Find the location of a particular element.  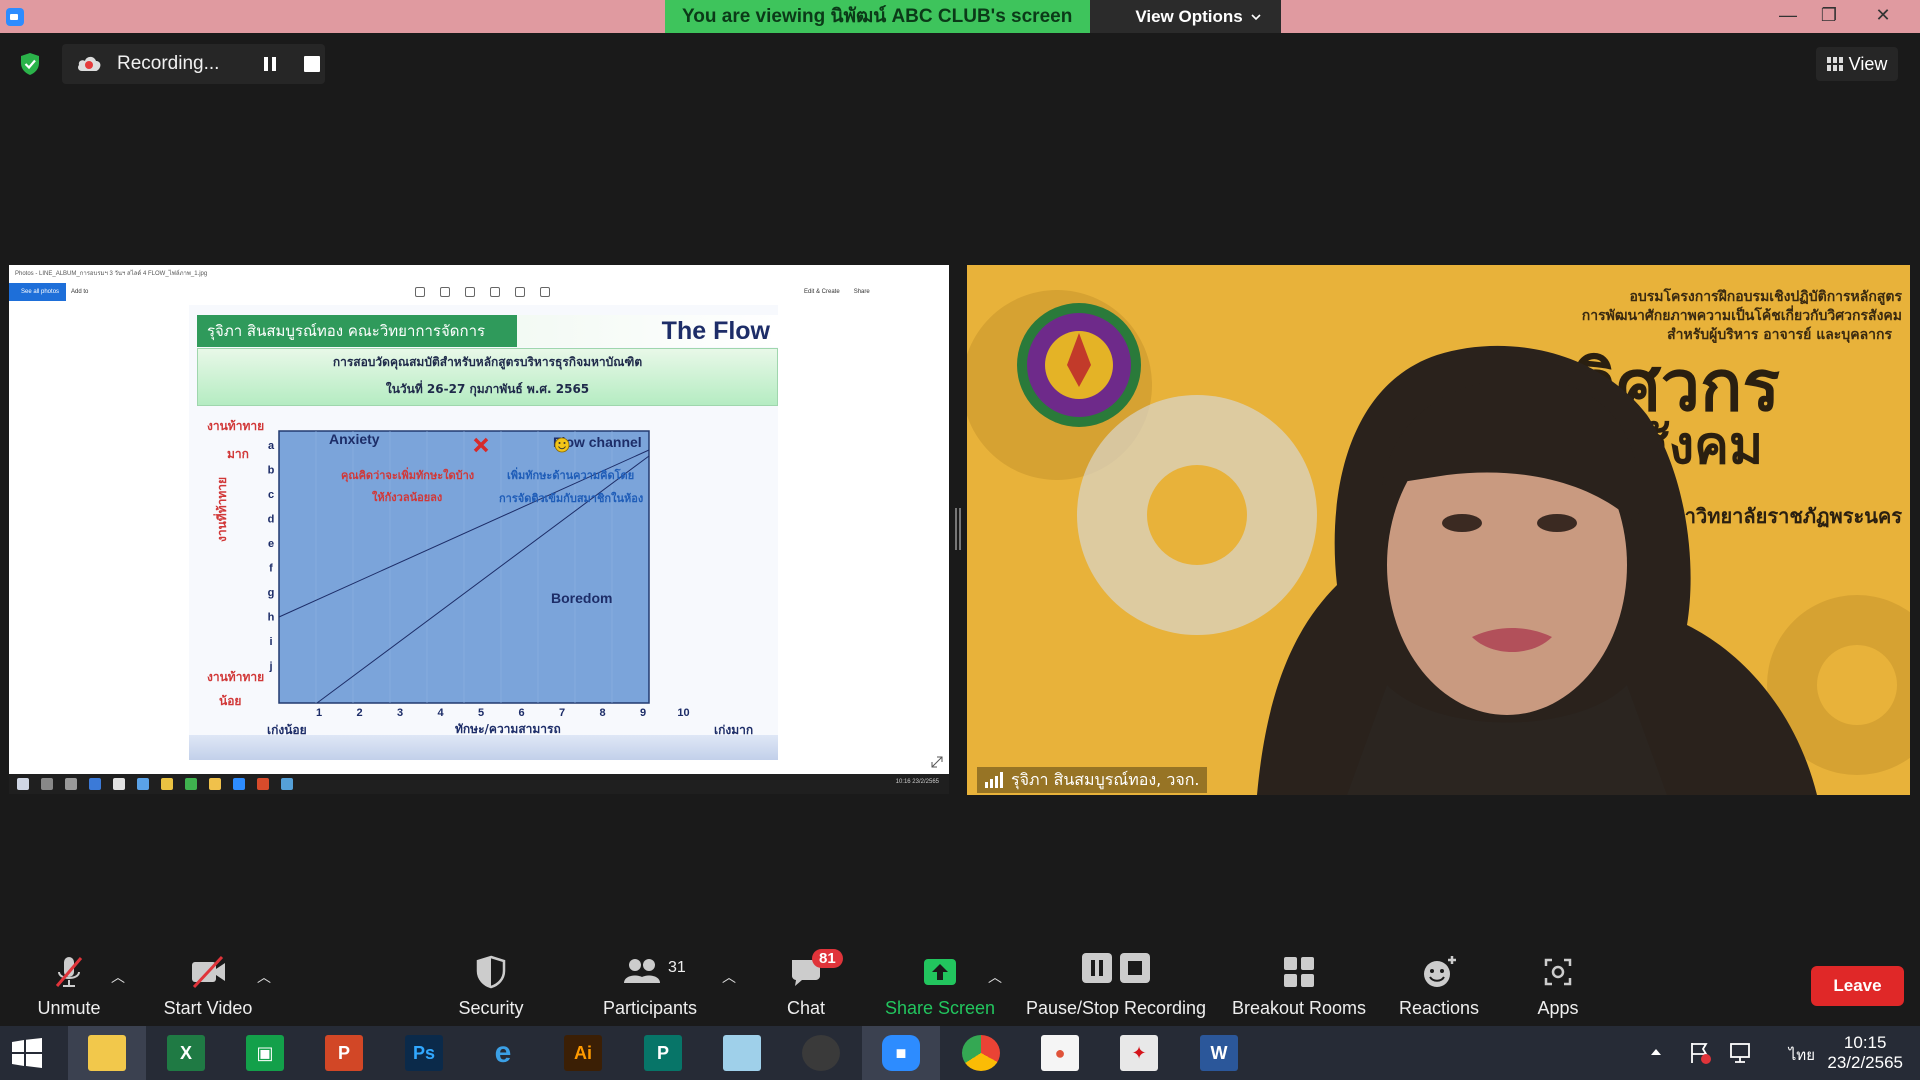

unmute-button: Unmute is located at coordinates (69, 986).